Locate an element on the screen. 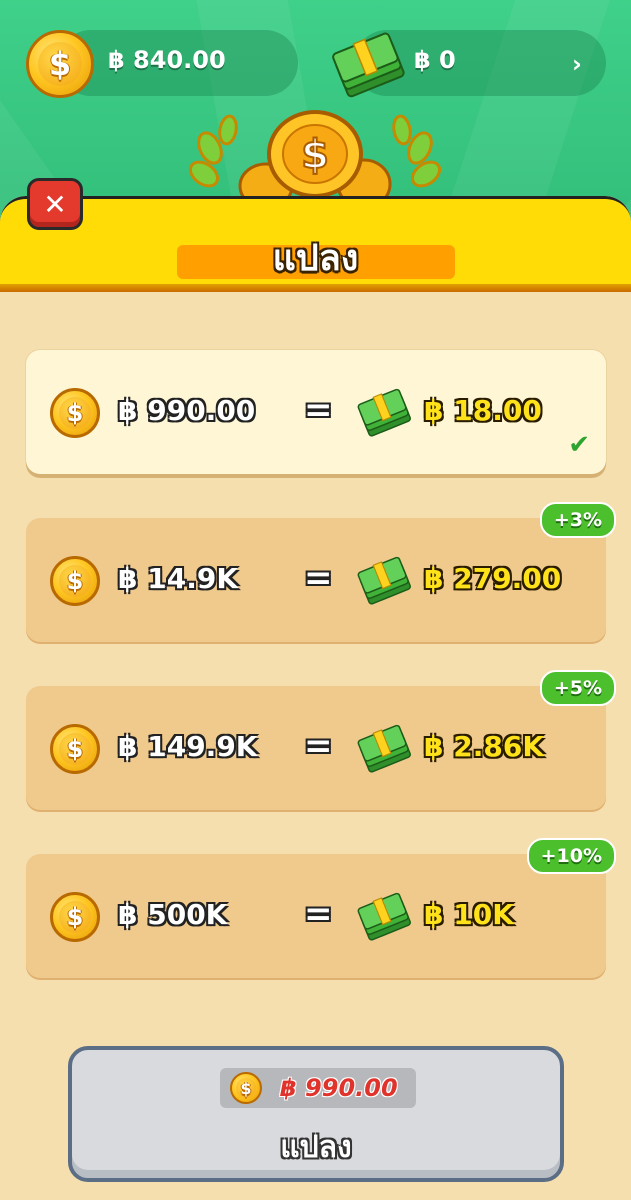 The width and height of the screenshot is (631, 1200). cash-amount: ฿ 2.86K is located at coordinates (484, 746).